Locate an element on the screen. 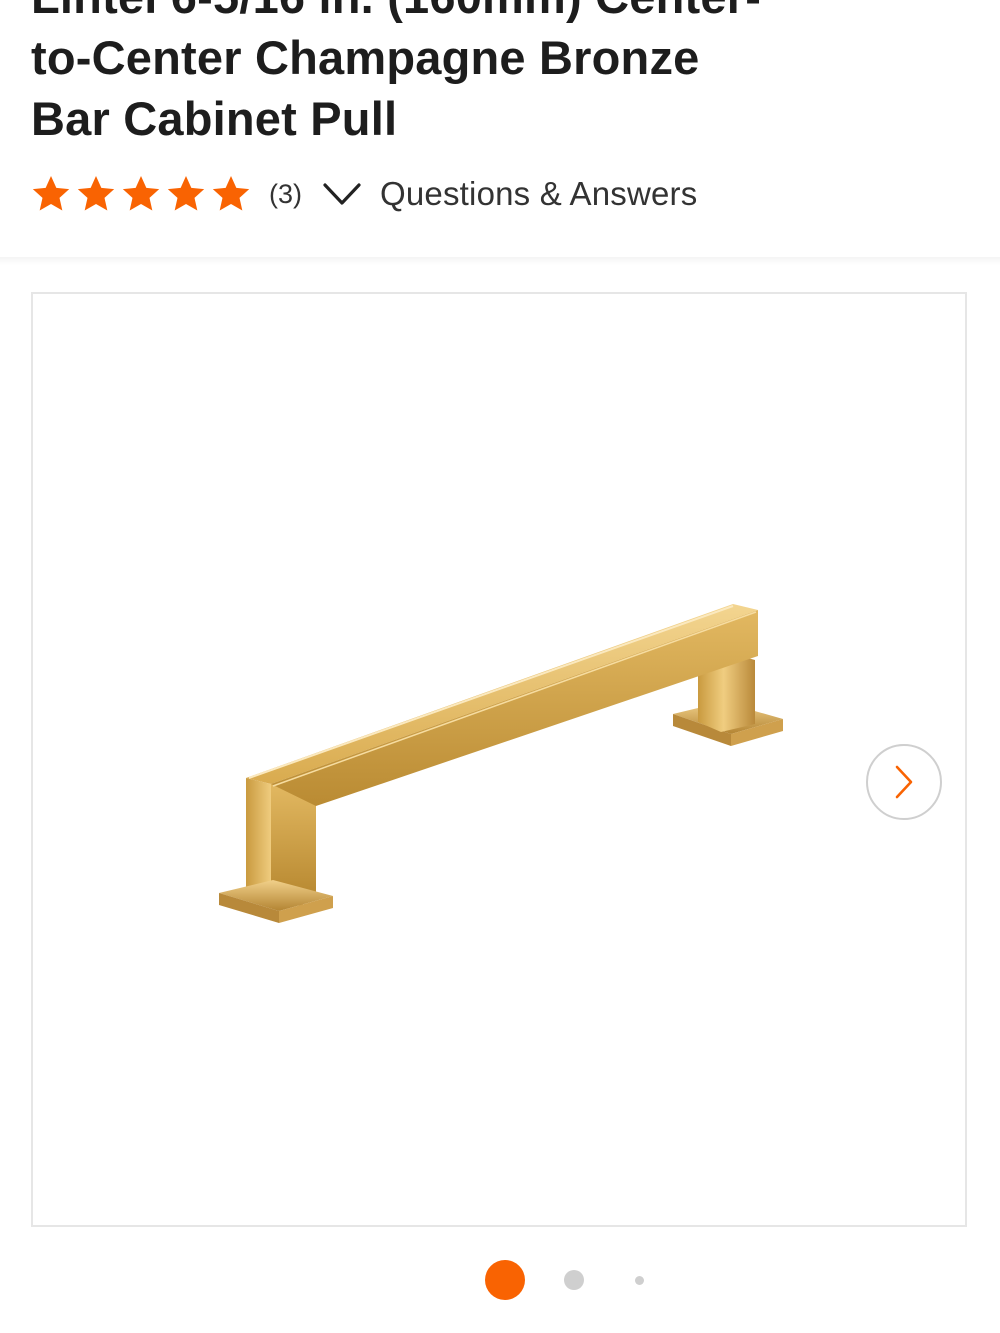 This screenshot has height=1333, width=1000. star-rating is located at coordinates (141, 194).